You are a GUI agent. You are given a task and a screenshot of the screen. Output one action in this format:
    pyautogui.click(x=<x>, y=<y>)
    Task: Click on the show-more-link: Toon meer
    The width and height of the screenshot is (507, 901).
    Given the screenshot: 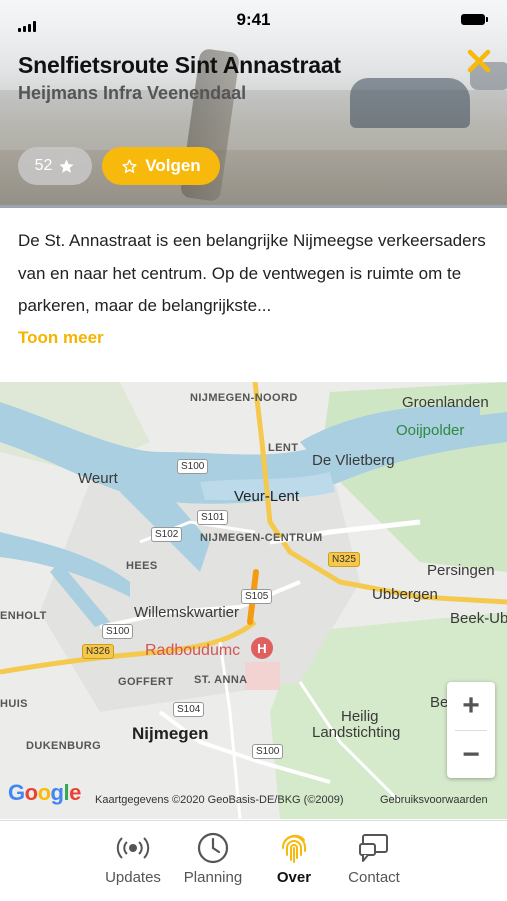 What is the action you would take?
    pyautogui.click(x=61, y=338)
    